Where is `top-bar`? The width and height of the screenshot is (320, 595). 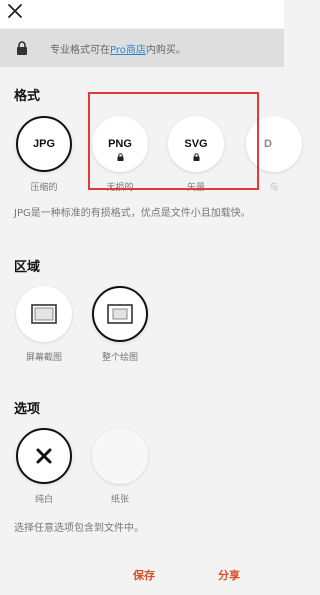 top-bar is located at coordinates (142, 14).